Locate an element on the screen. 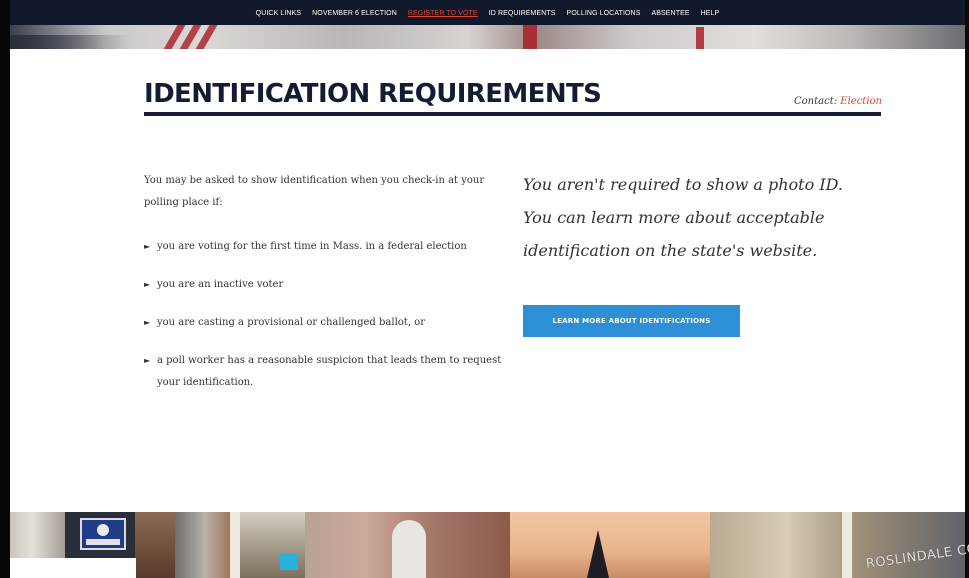 The width and height of the screenshot is (969, 578). left-frame is located at coordinates (5, 289).